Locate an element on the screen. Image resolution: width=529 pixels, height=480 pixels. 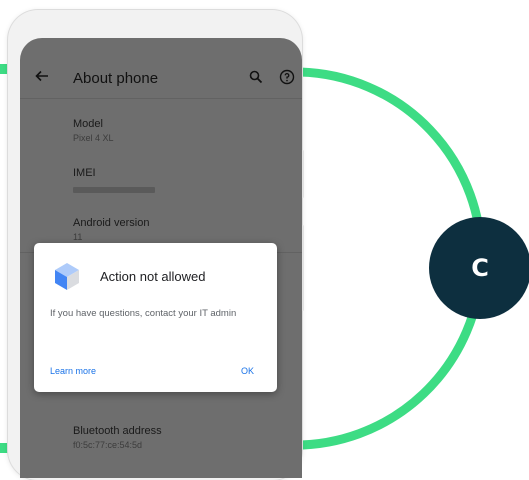
step-letter: C is located at coordinates (480, 268).